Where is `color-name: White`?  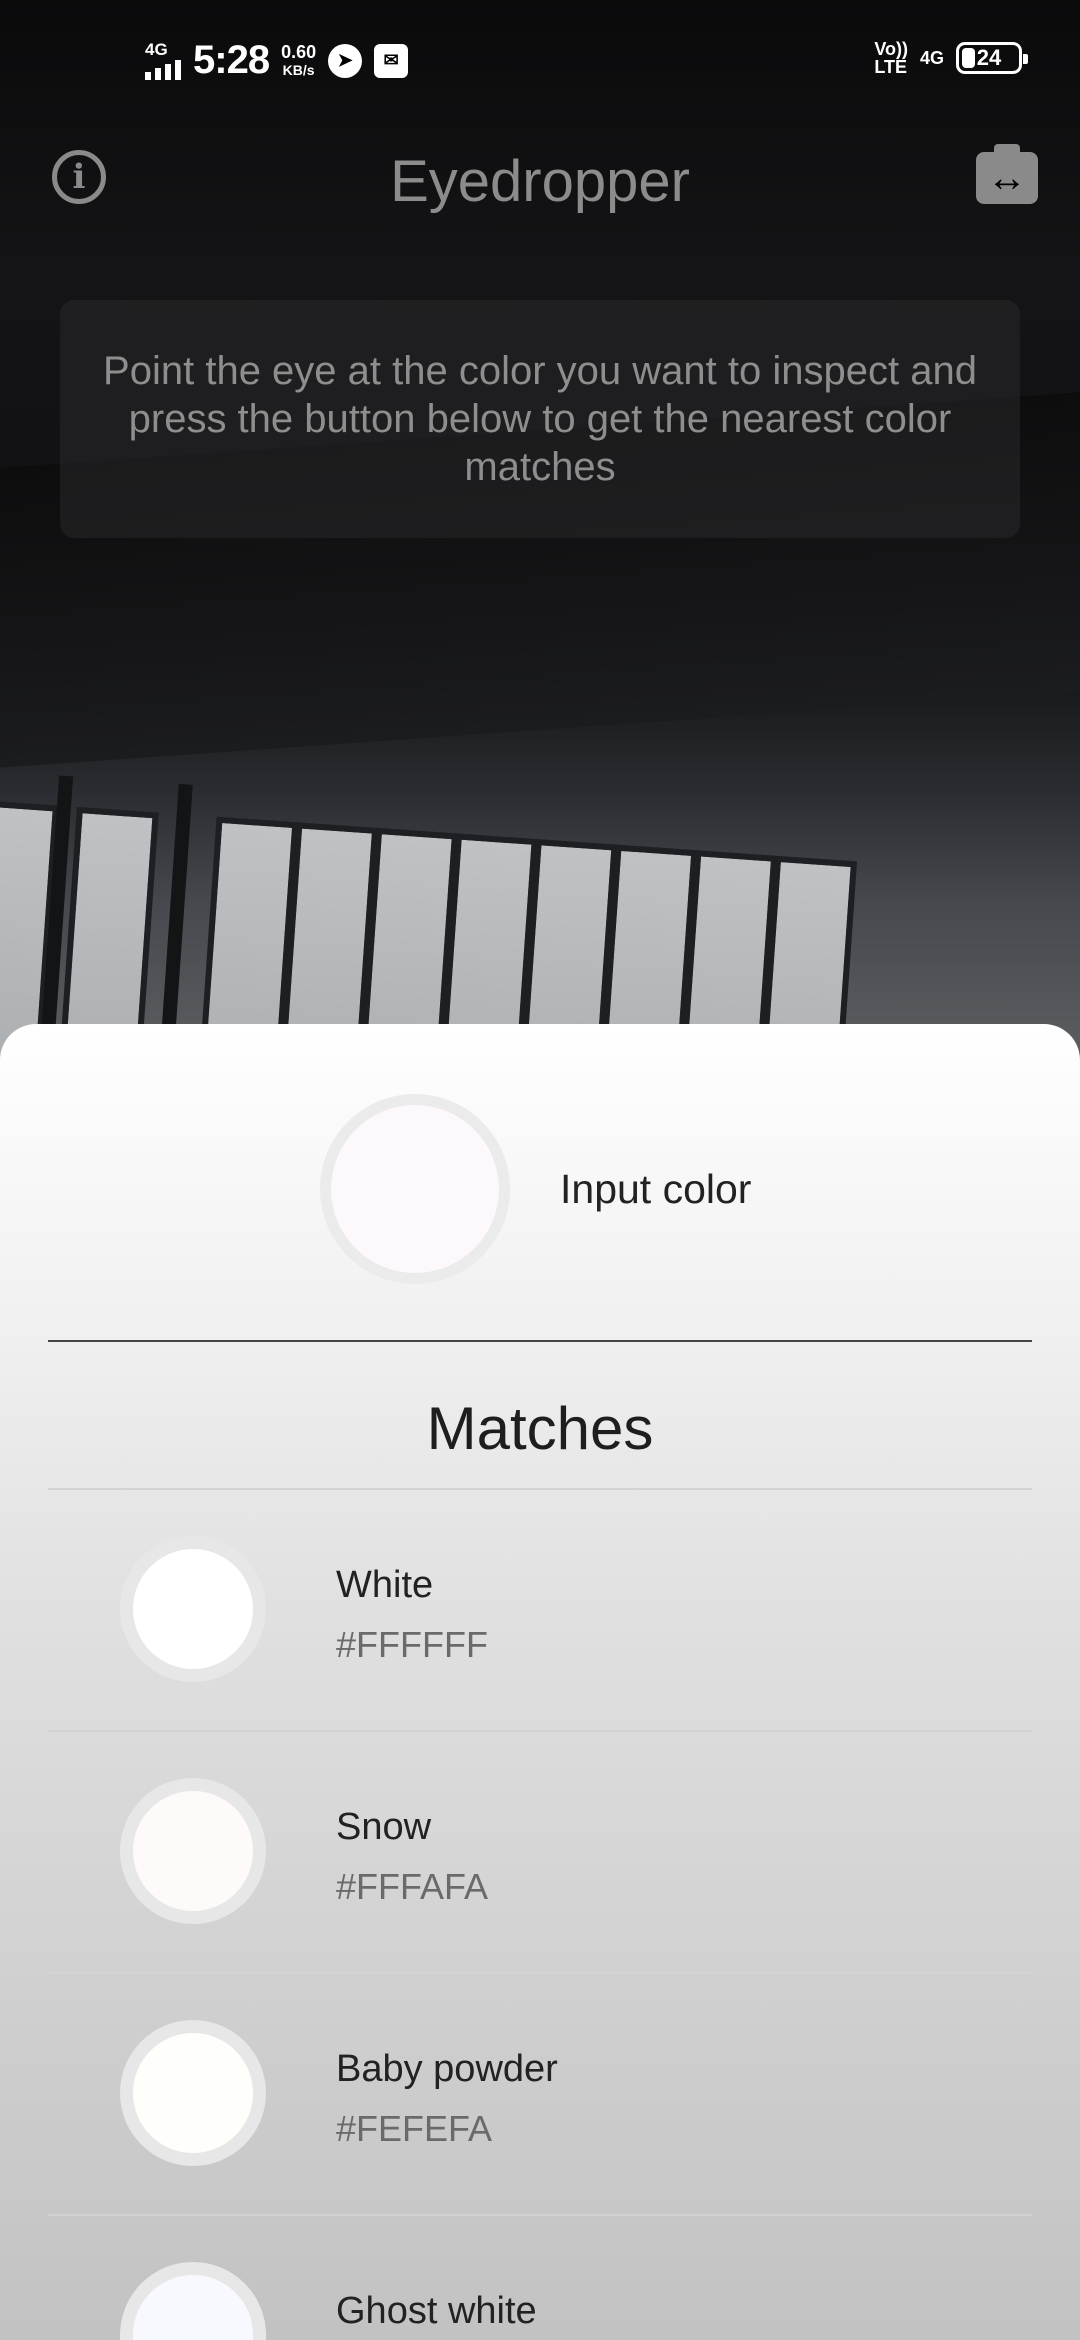
color-name: White is located at coordinates (385, 1585).